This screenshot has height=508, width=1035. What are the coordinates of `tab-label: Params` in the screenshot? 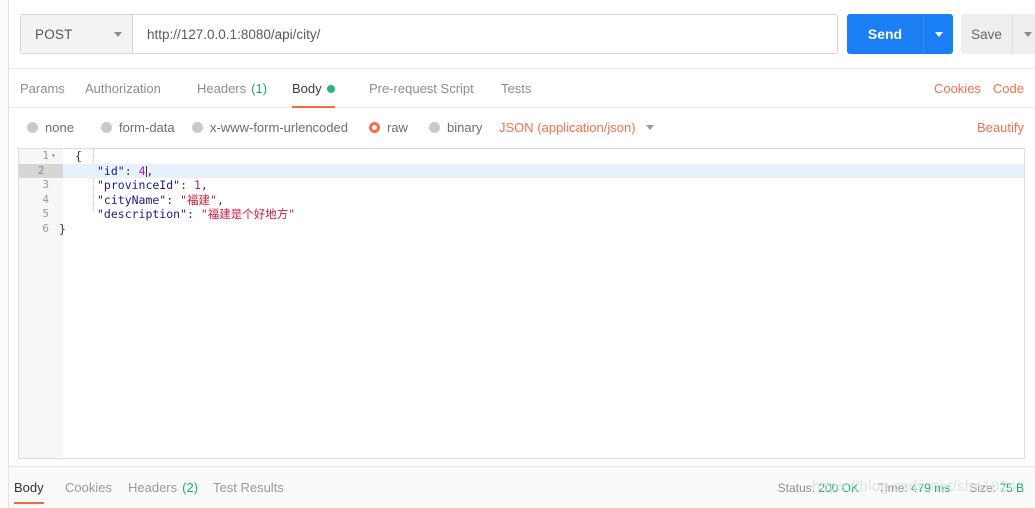 It's located at (42, 88).